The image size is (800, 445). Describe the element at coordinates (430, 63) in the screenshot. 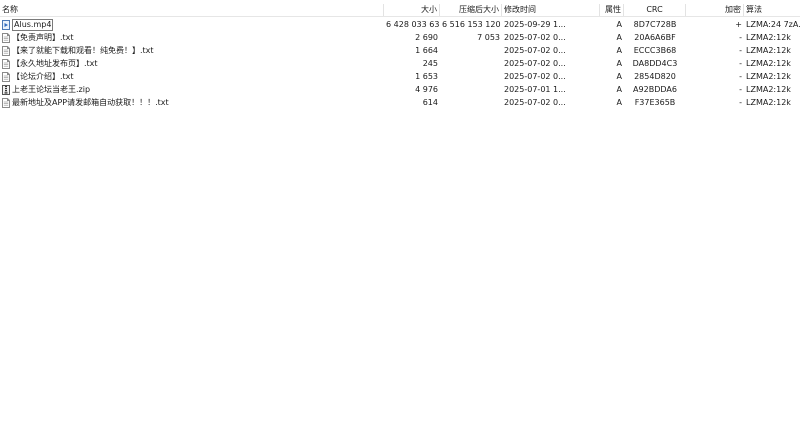

I see `file-size: 245` at that location.